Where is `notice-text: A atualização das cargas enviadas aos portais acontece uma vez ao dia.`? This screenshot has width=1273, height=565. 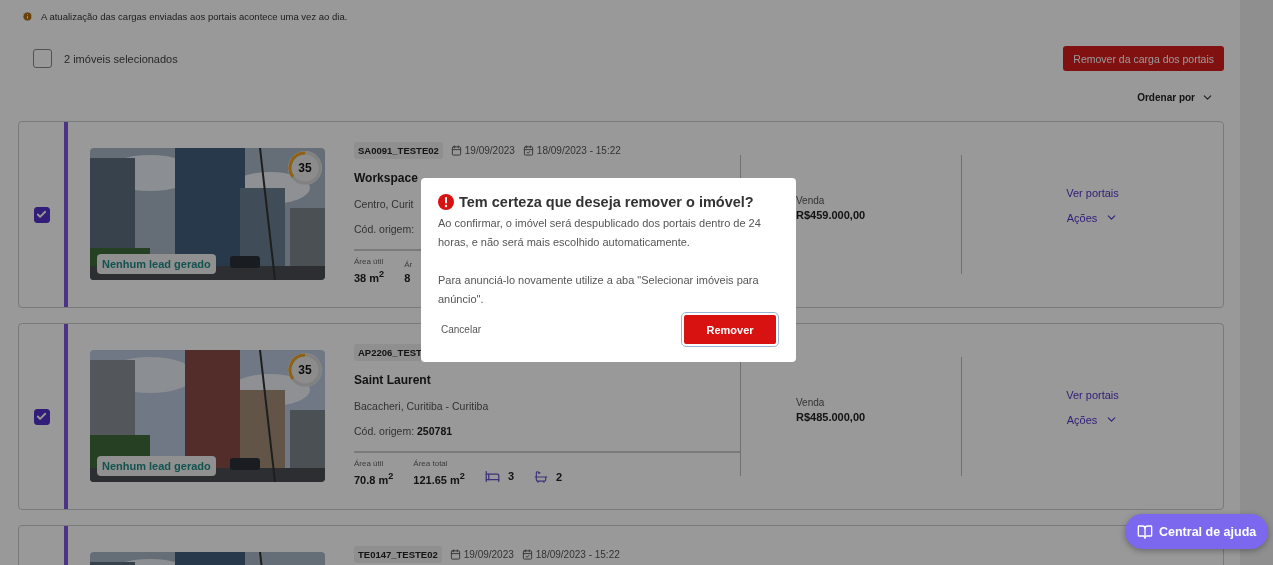 notice-text: A atualização das cargas enviadas aos portais acontece uma vez ao dia. is located at coordinates (194, 16).